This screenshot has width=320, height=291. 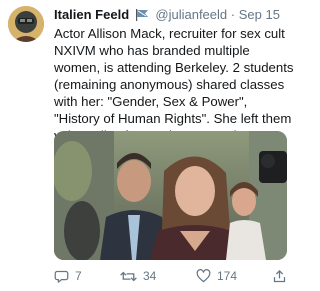 What do you see at coordinates (138, 276) in the screenshot?
I see `retweet-button: 34` at bounding box center [138, 276].